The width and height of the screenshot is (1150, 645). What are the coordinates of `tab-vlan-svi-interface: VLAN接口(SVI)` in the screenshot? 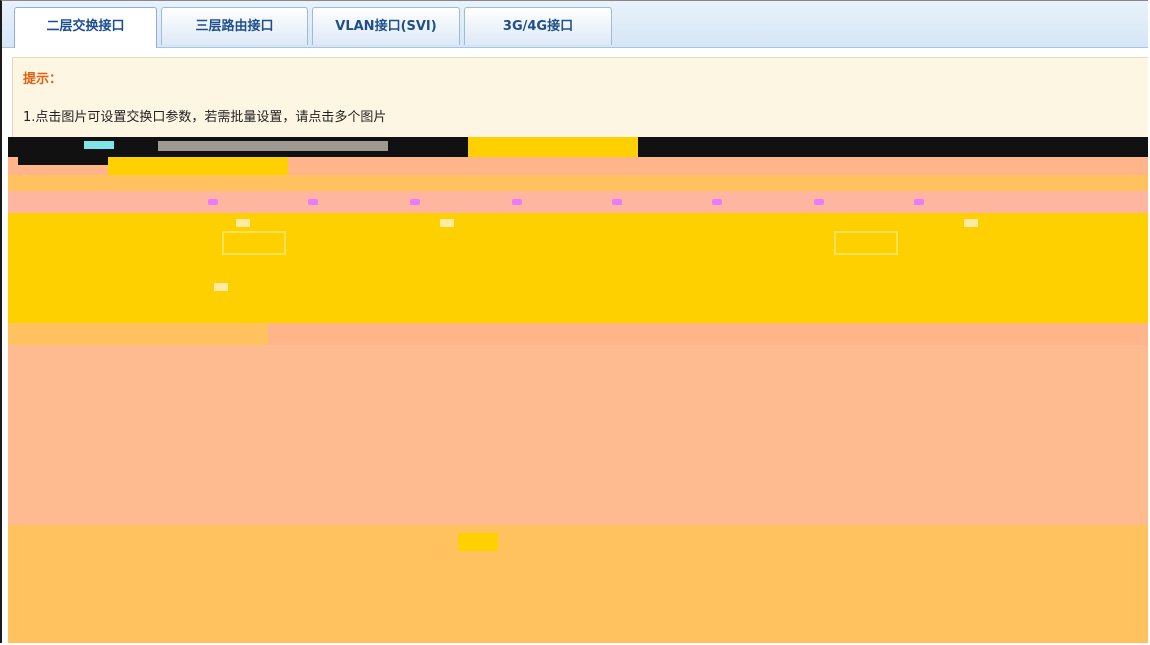 It's located at (386, 26).